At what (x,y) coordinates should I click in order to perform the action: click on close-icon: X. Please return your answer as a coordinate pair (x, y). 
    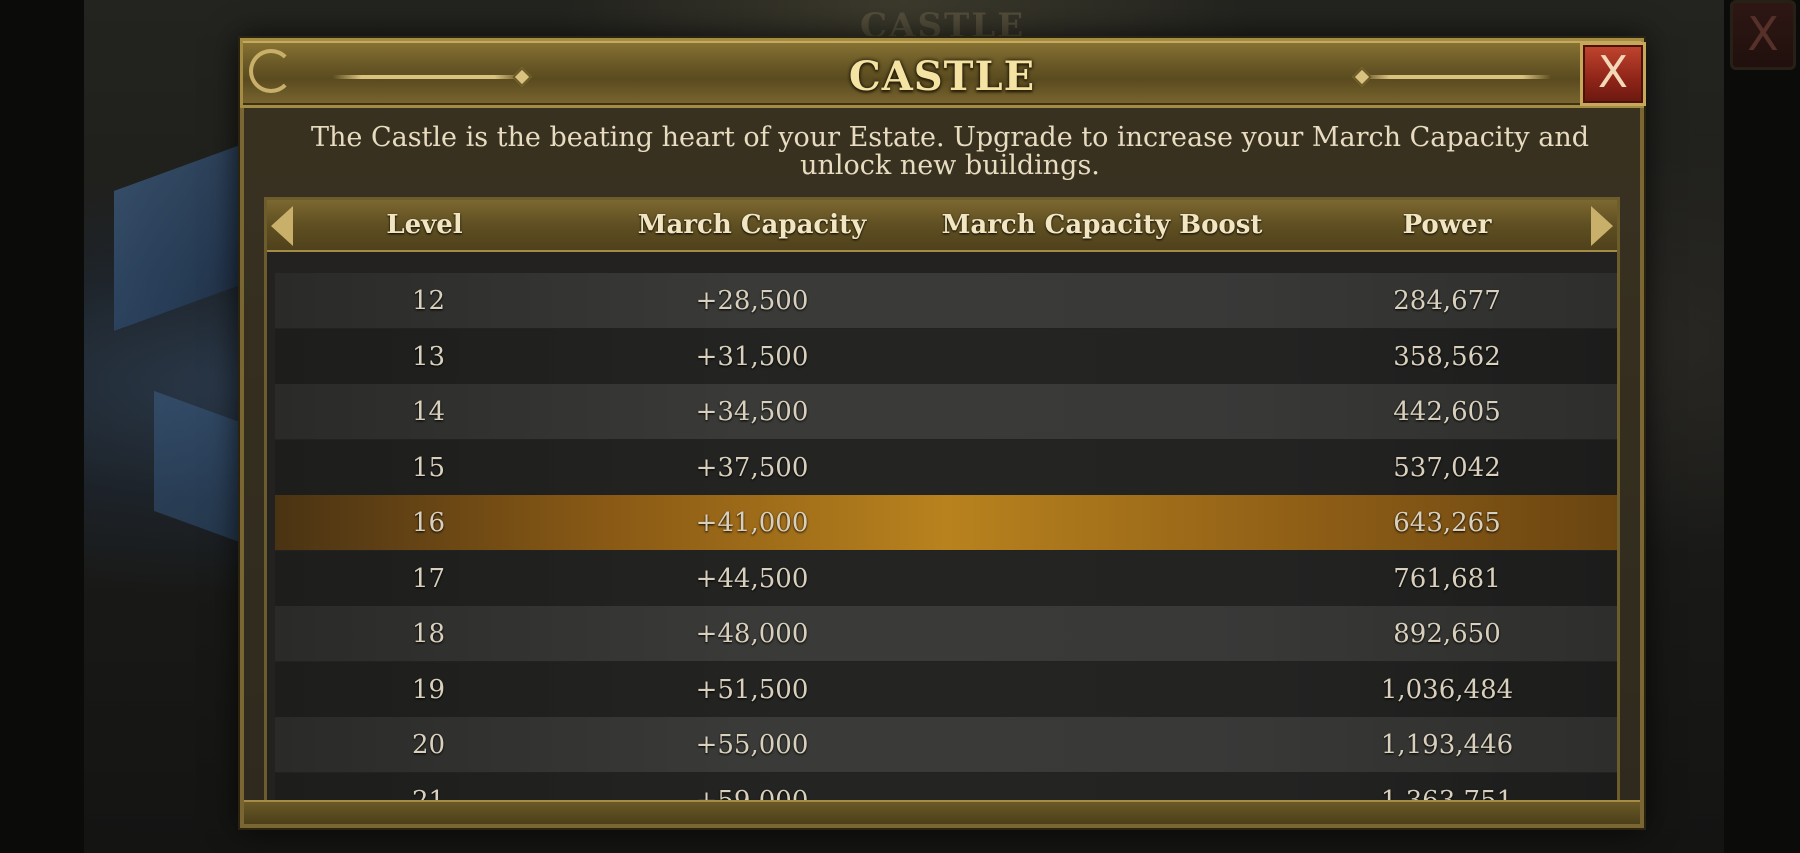
    Looking at the image, I should click on (1613, 72).